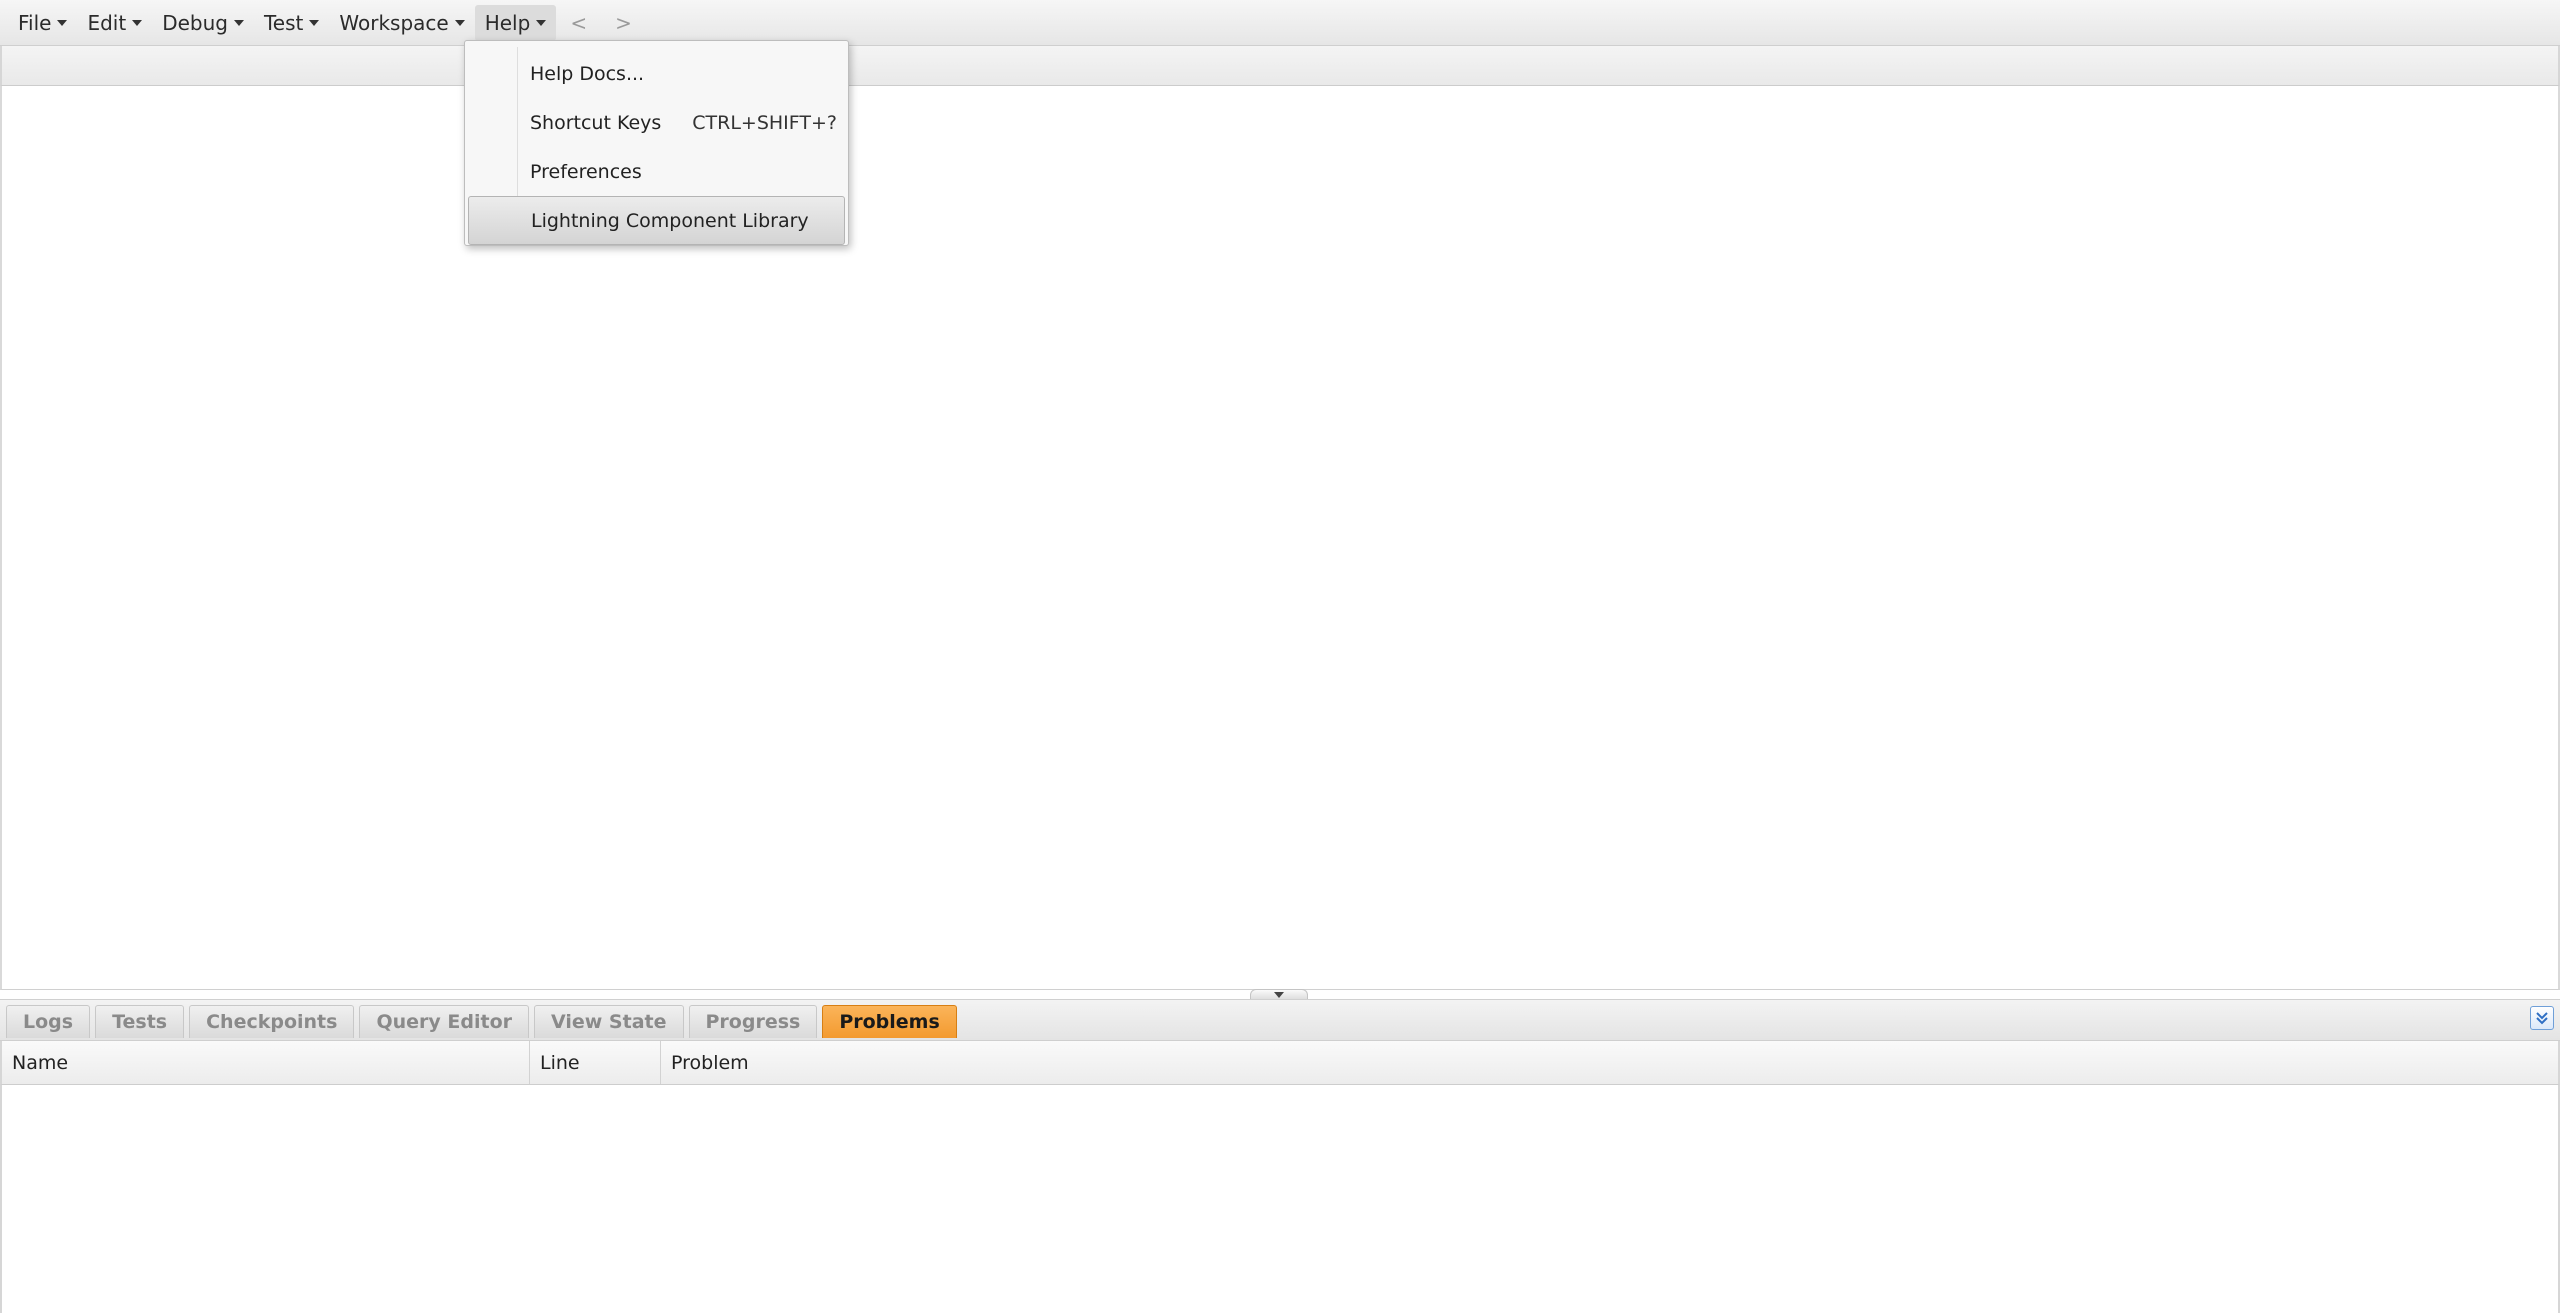 The image size is (2560, 1313). I want to click on tab-checkpoints: Checkpoints, so click(272, 1021).